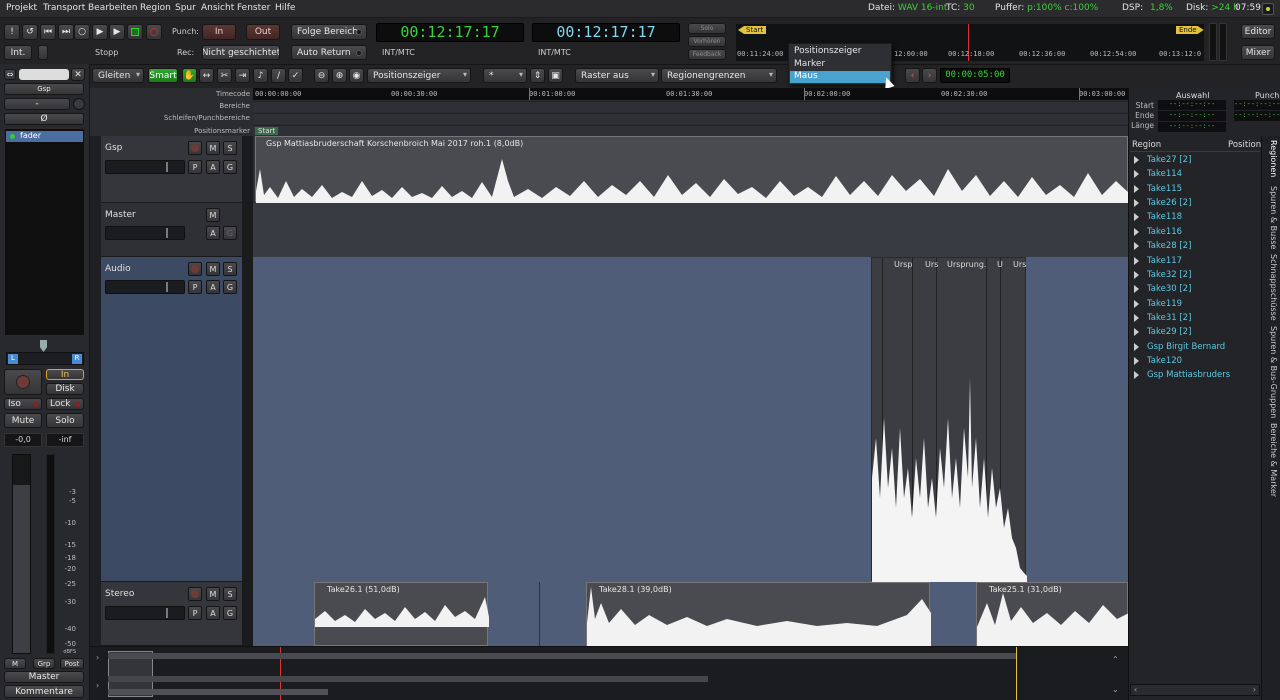  What do you see at coordinates (401, 614) in the screenshot?
I see `audio-region: Take26.1 (51,0dB)` at bounding box center [401, 614].